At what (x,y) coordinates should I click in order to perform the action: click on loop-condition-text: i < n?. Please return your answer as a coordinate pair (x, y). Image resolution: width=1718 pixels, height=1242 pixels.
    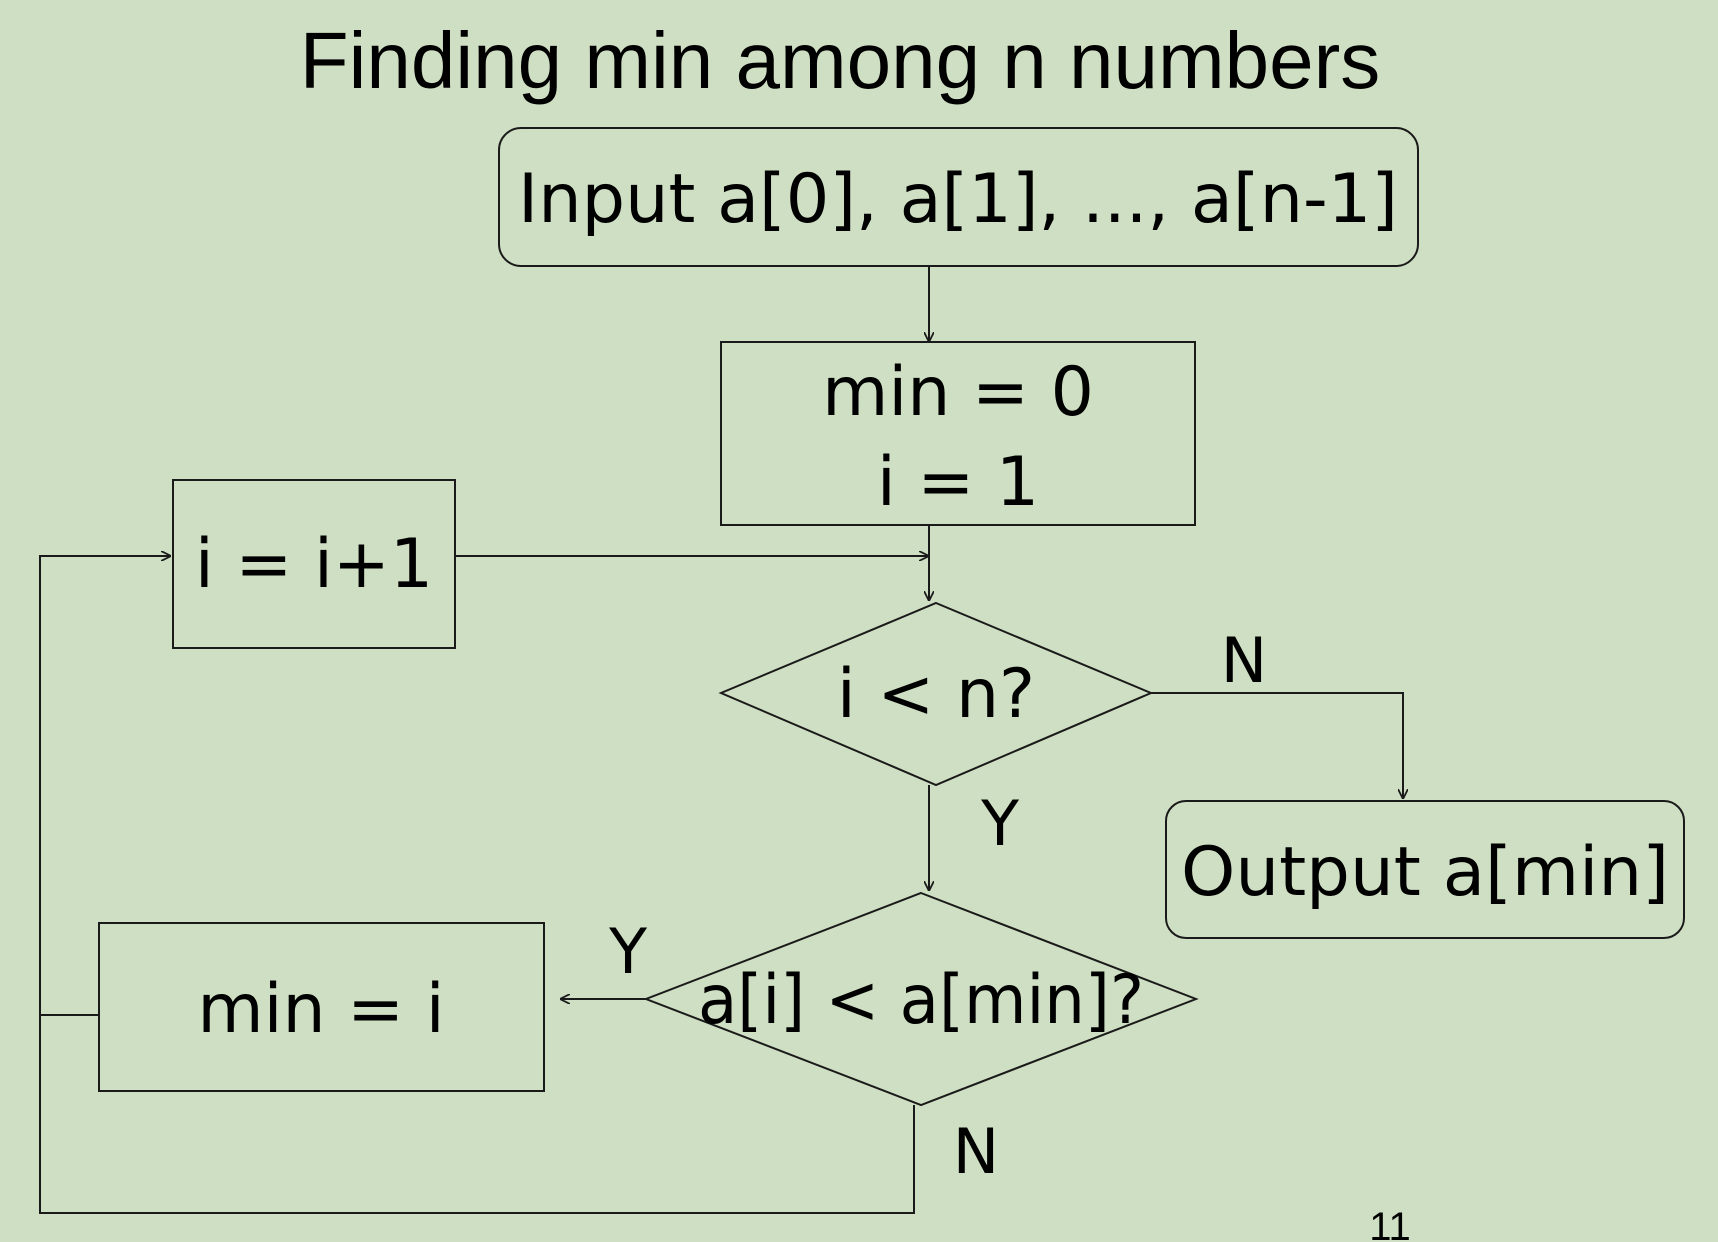
    Looking at the image, I should click on (936, 694).